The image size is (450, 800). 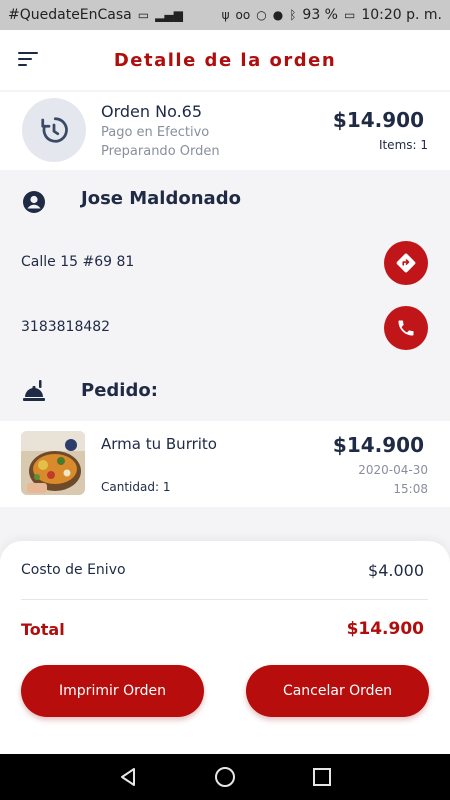 What do you see at coordinates (119, 390) in the screenshot?
I see `pedido-title: Pedido:` at bounding box center [119, 390].